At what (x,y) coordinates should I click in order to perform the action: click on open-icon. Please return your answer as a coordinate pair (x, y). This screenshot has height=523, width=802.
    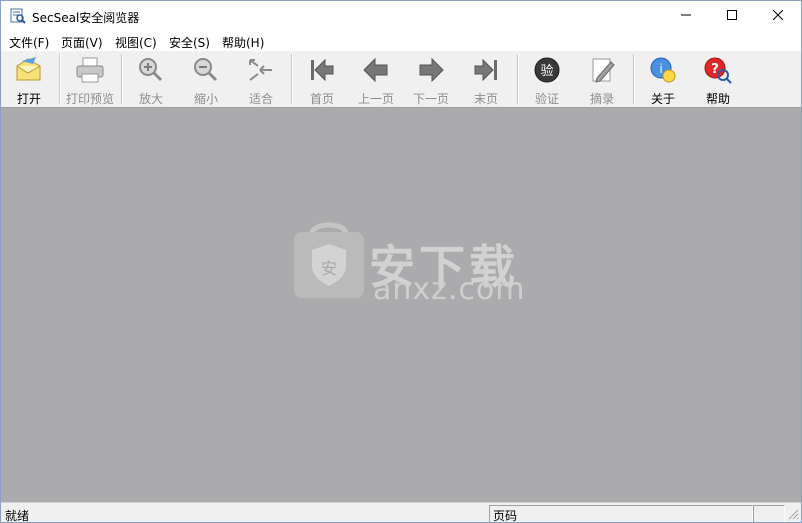
    Looking at the image, I should click on (29, 69).